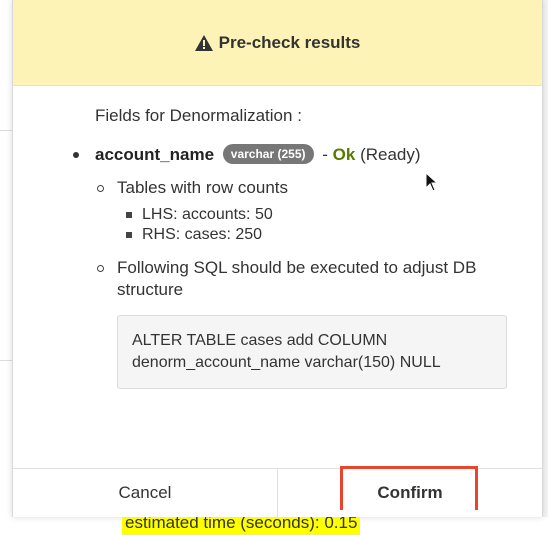 The height and width of the screenshot is (535, 548). What do you see at coordinates (390, 154) in the screenshot?
I see `status-note: (Ready)` at bounding box center [390, 154].